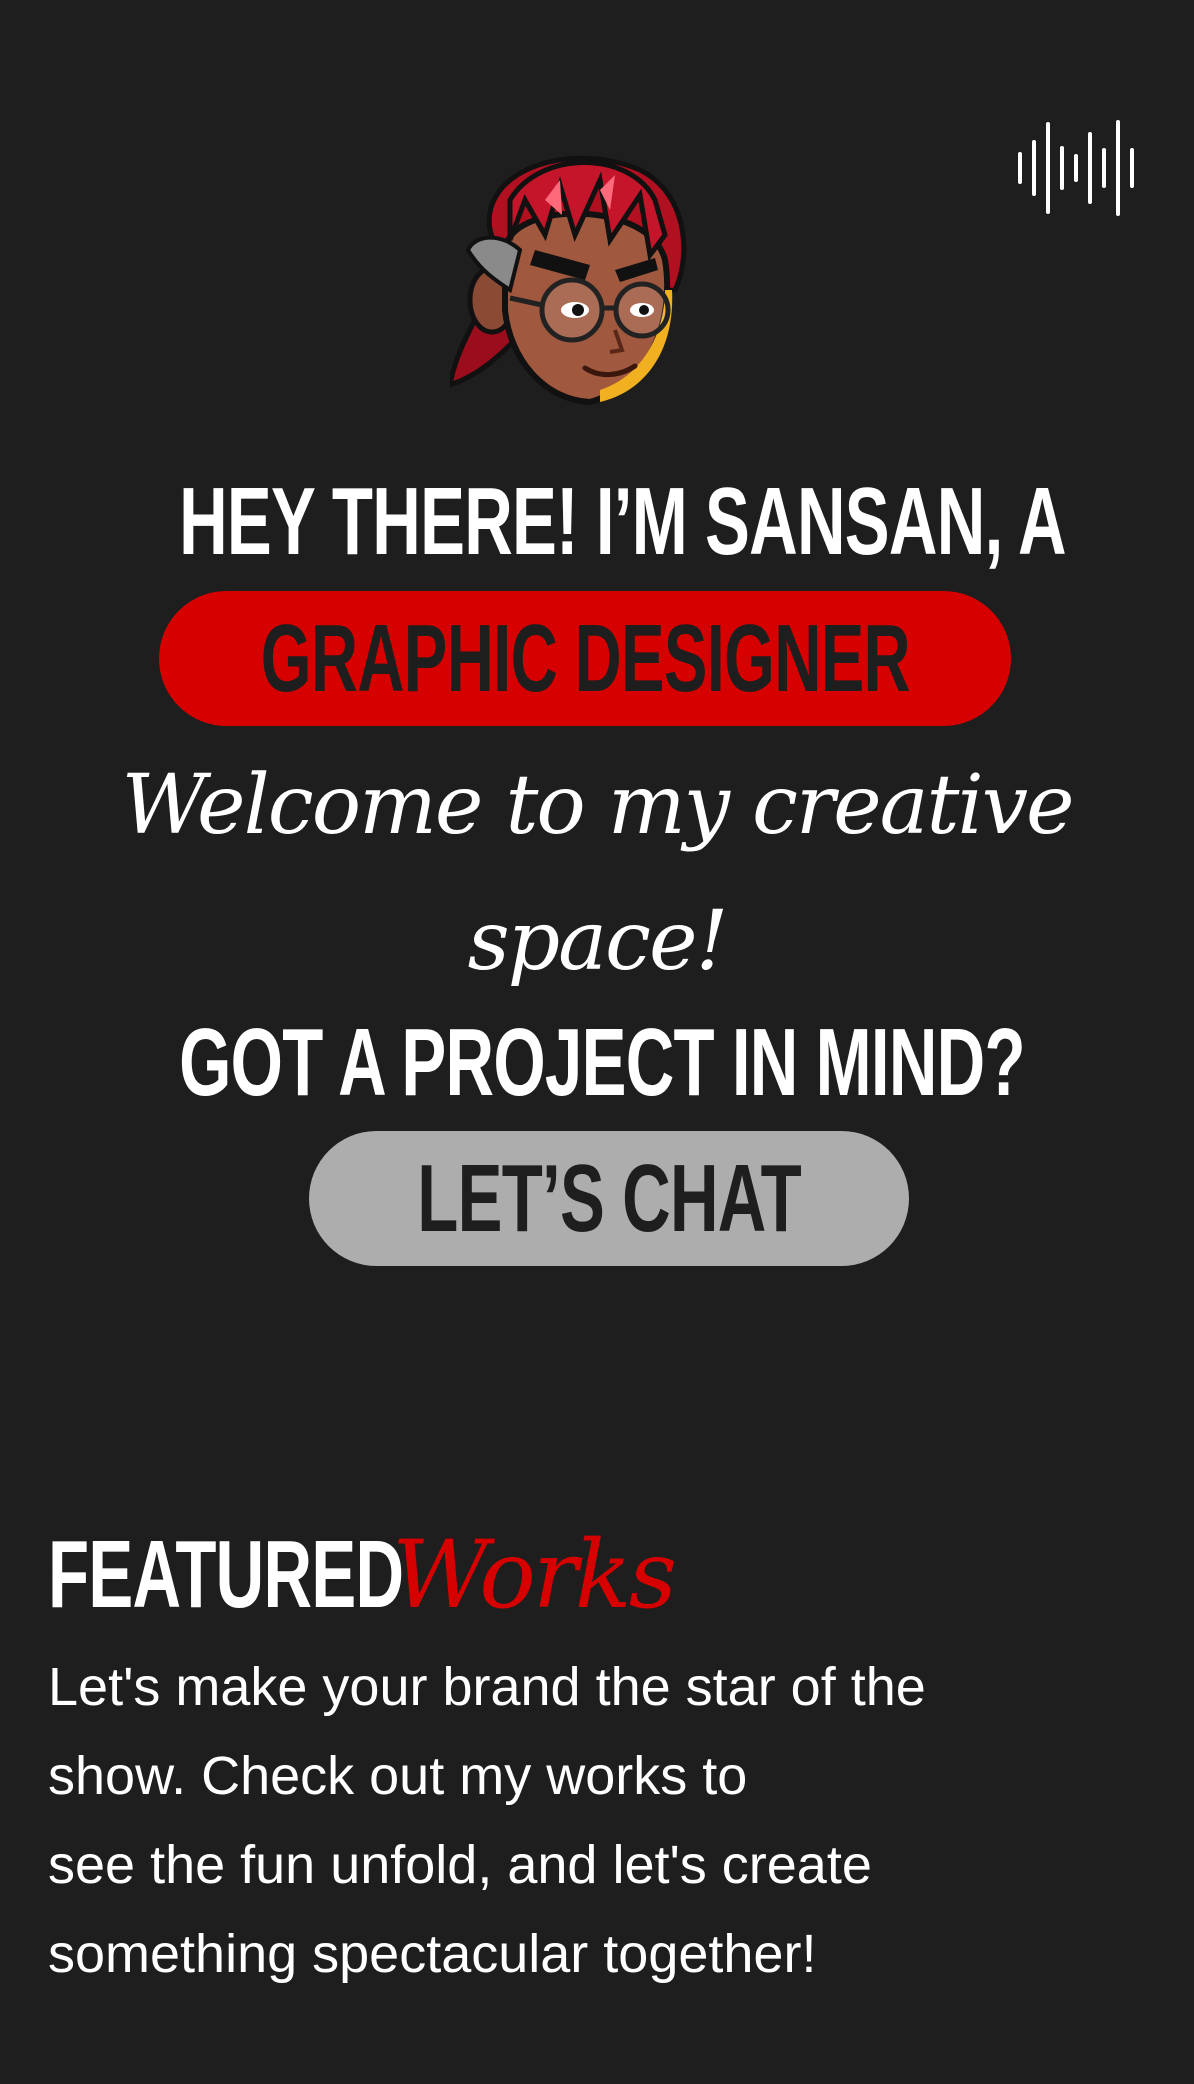  What do you see at coordinates (460, 1865) in the screenshot?
I see `description-line: see the fun unfold, and let's create` at bounding box center [460, 1865].